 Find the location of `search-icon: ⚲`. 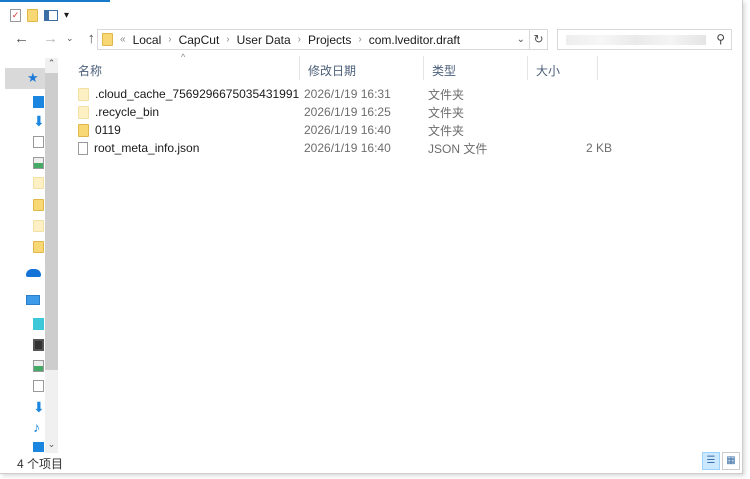

search-icon: ⚲ is located at coordinates (720, 39).